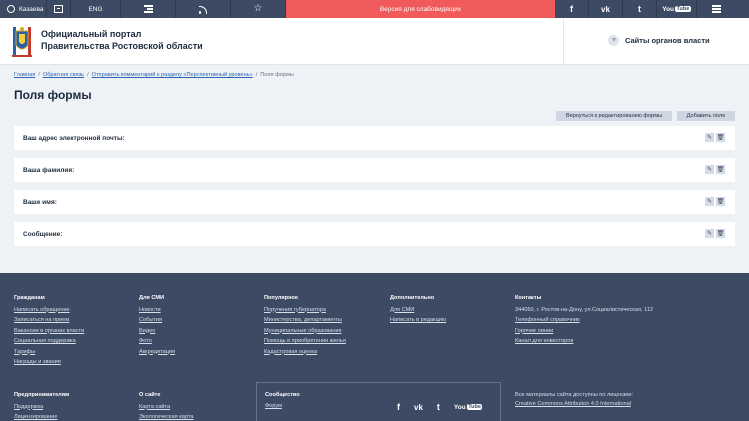 This screenshot has height=421, width=749. What do you see at coordinates (41, 407) in the screenshot?
I see `footer-link: Поддержка` at bounding box center [41, 407].